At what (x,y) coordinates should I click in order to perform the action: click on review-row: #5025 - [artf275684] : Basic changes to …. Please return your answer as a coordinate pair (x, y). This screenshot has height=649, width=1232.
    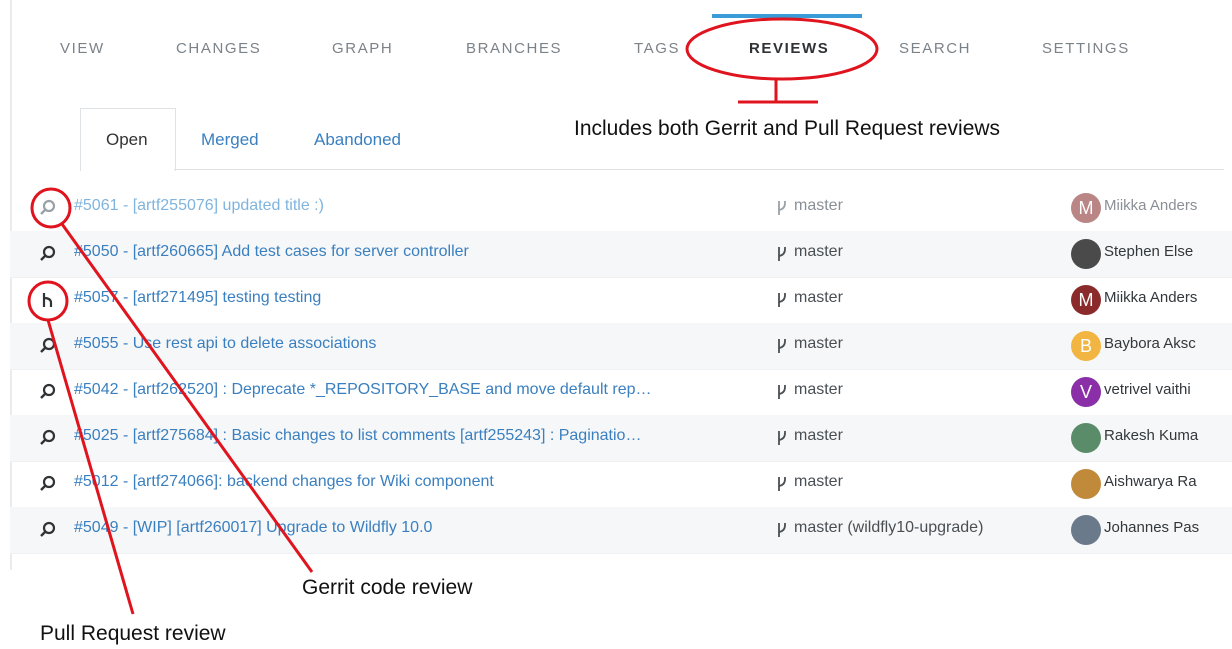
    Looking at the image, I should click on (621, 438).